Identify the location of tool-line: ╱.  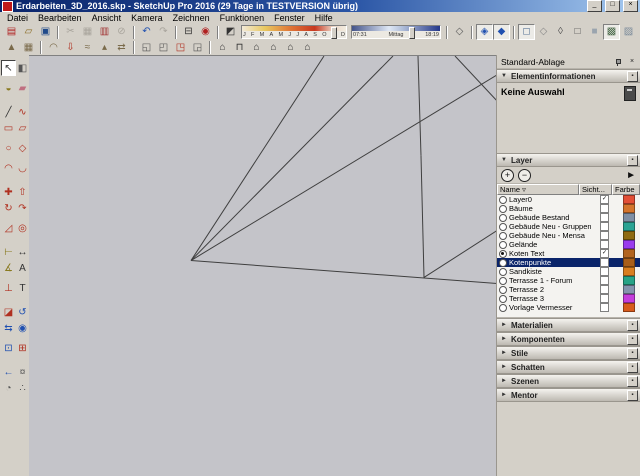
(8, 112).